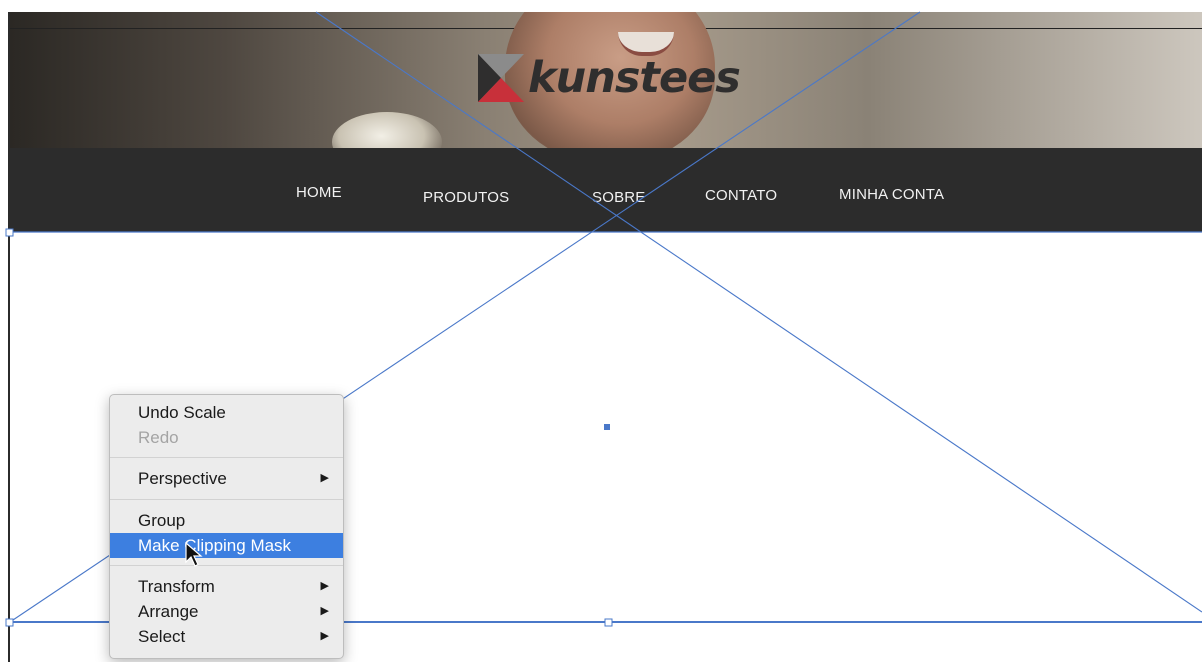  Describe the element at coordinates (226, 437) in the screenshot. I see `menu-item-redo: Redo` at that location.